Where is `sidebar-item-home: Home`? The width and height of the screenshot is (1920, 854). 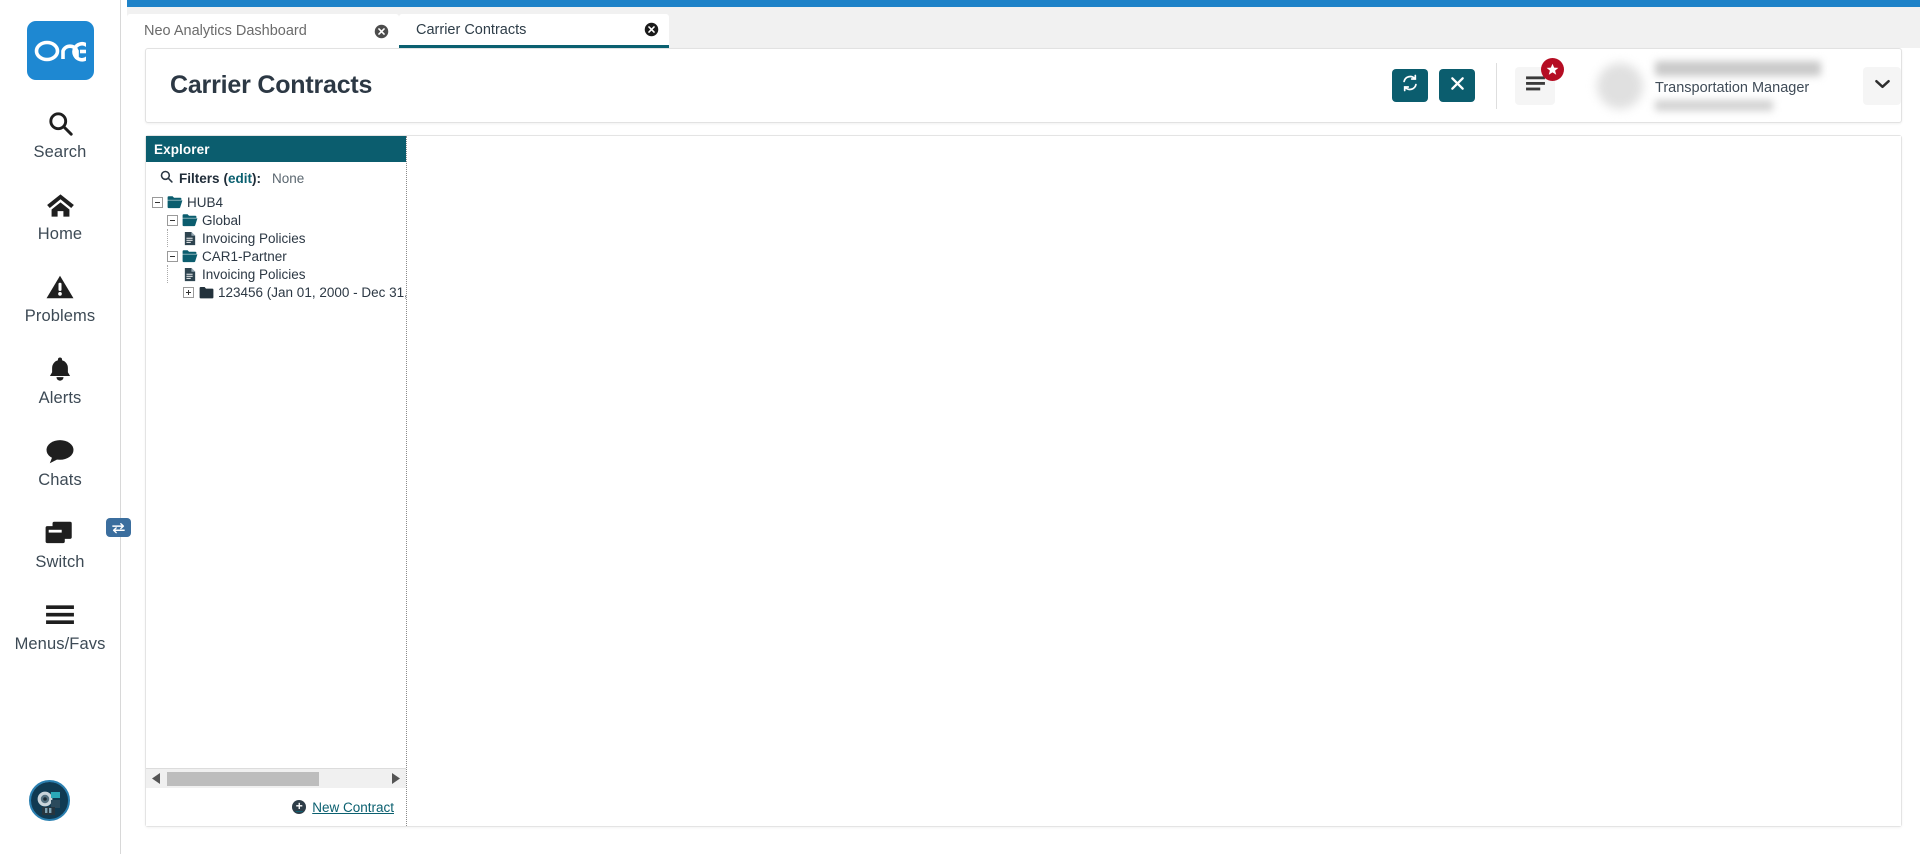
sidebar-item-home: Home is located at coordinates (60, 216).